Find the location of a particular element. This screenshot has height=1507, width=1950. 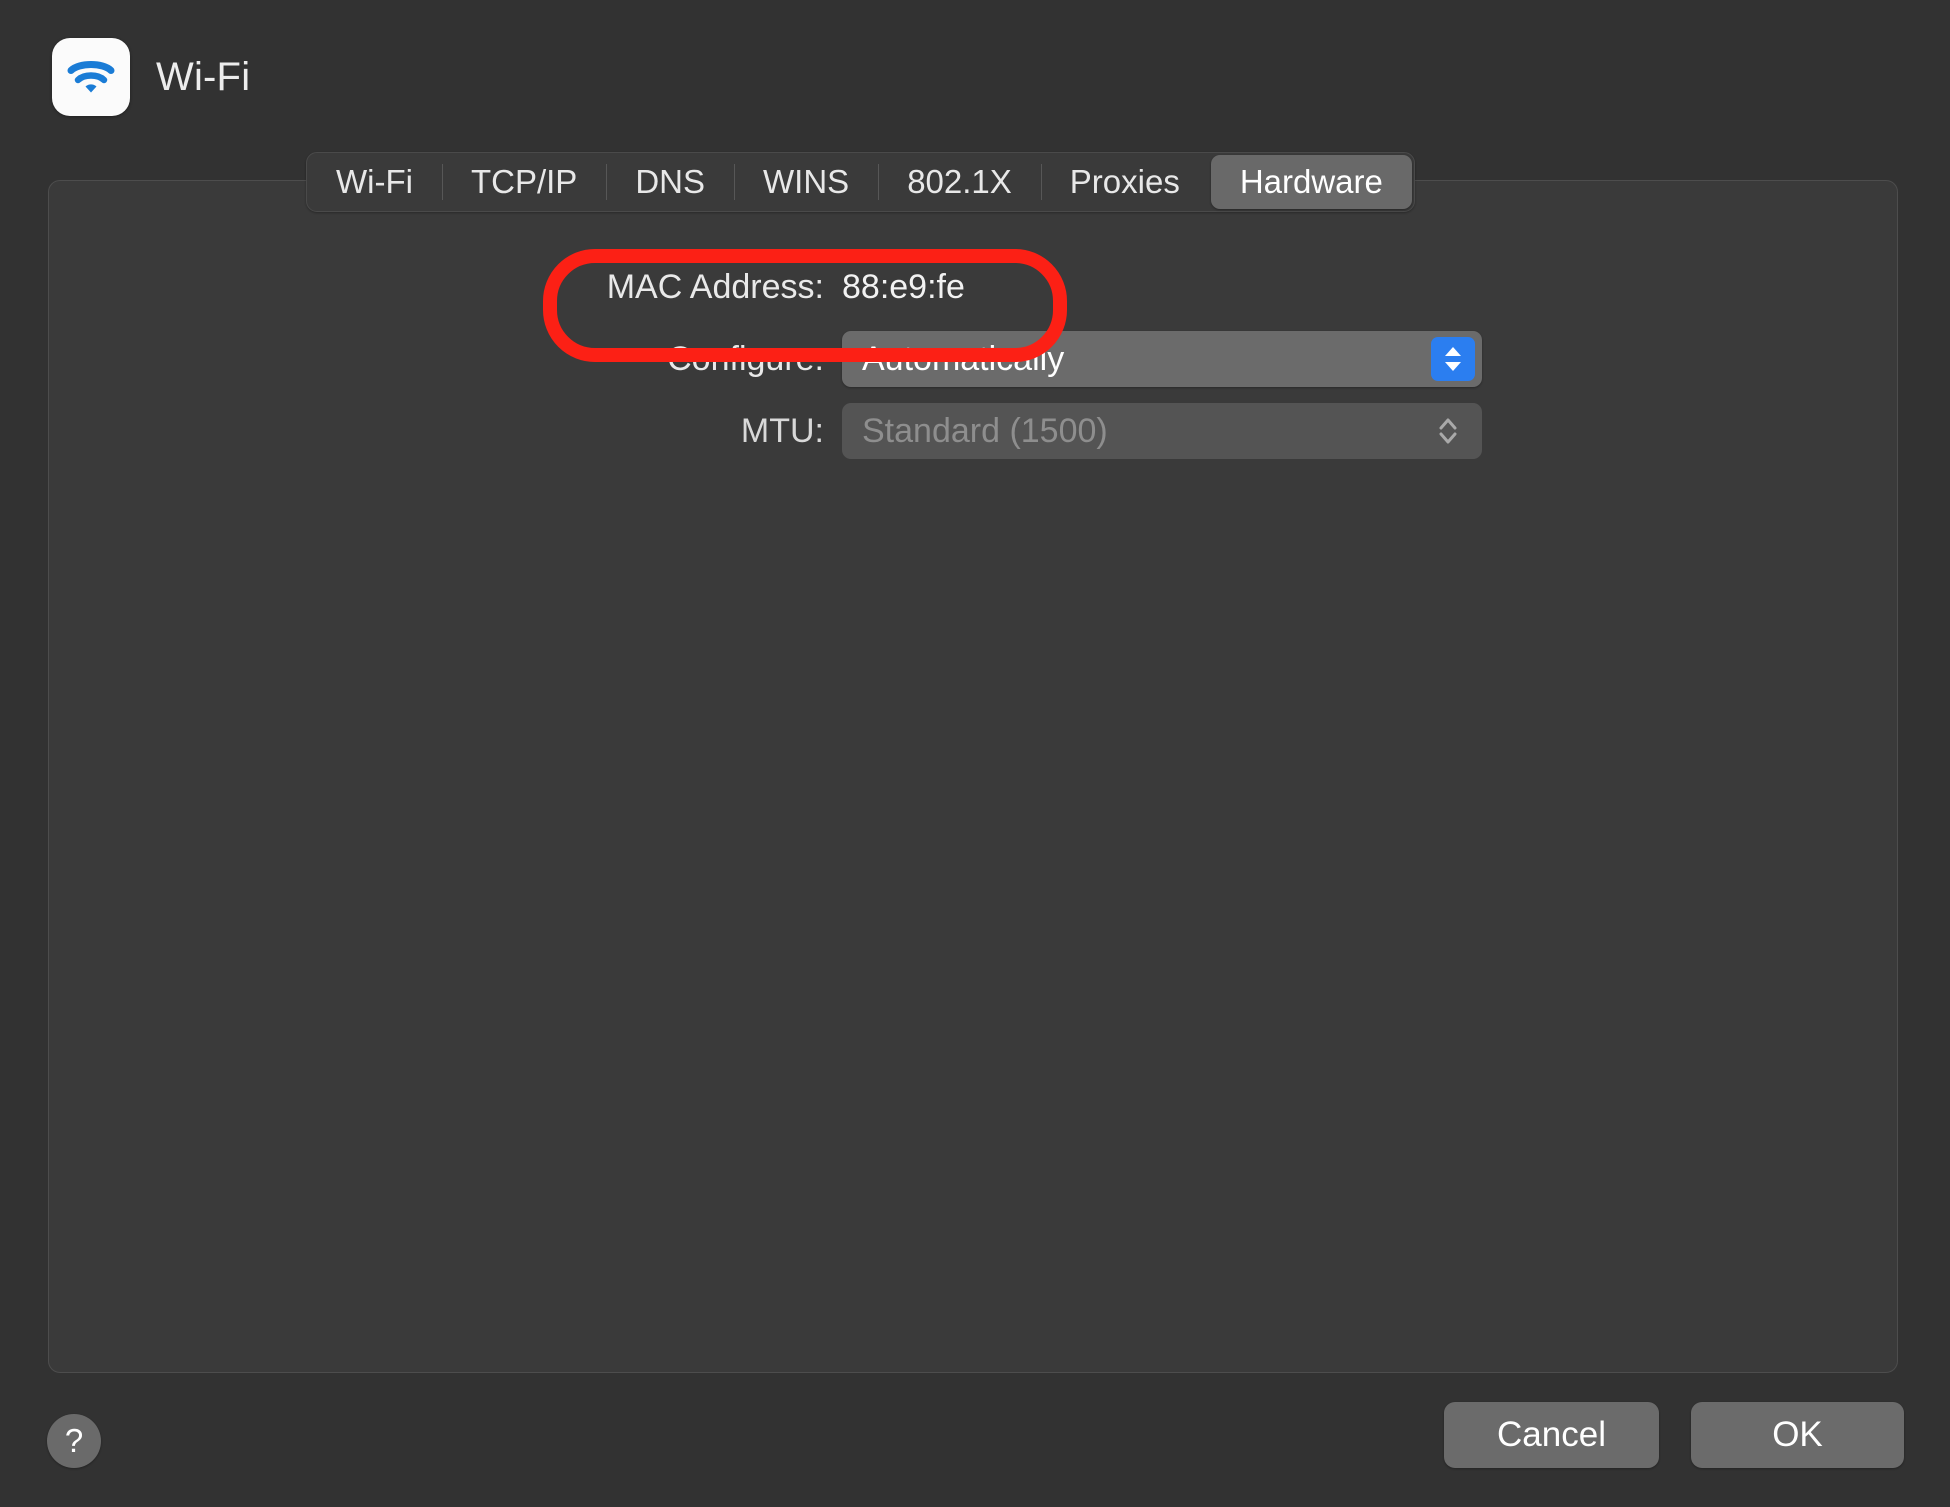

tab-label: Wi-Fi is located at coordinates (374, 181).